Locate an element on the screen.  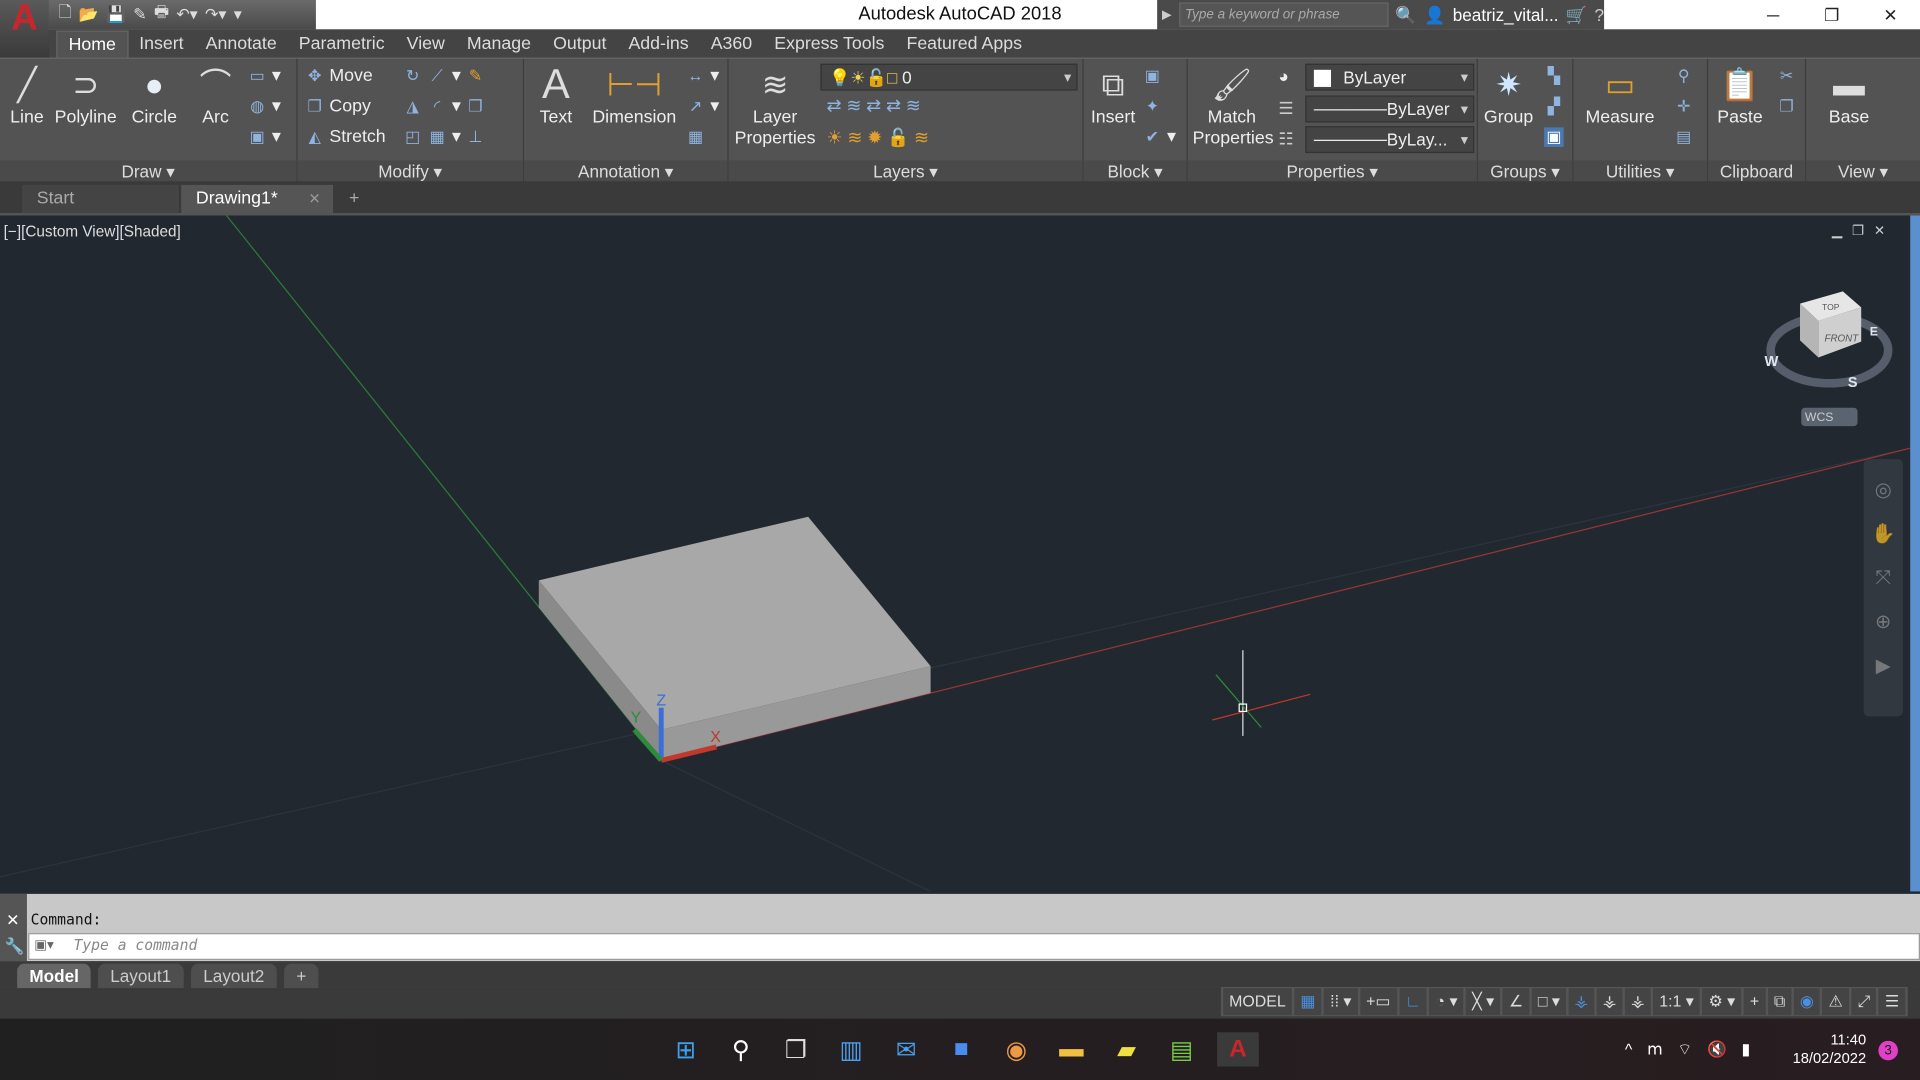
annotation-monitor-icon: + is located at coordinates (1754, 1002).